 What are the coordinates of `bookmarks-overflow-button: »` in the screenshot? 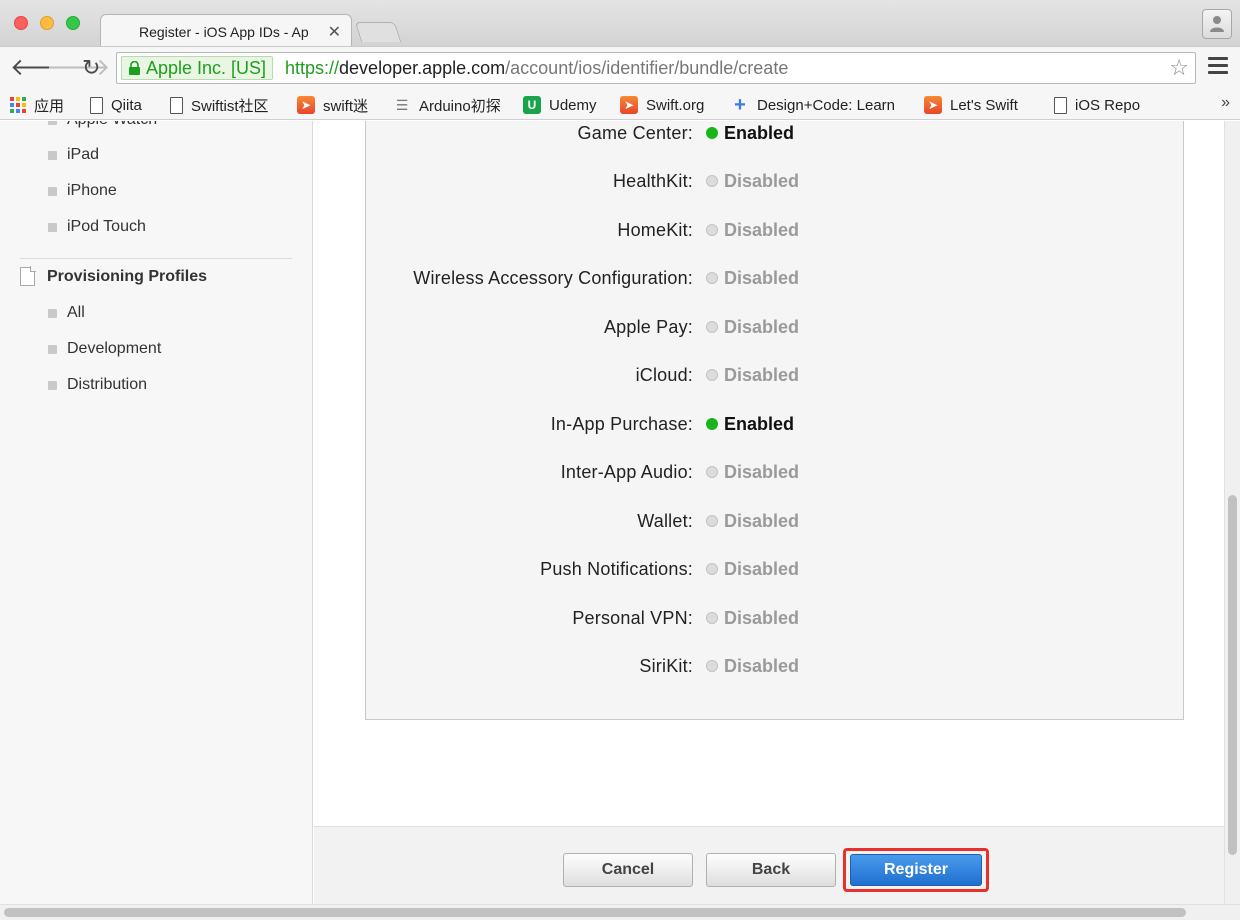 It's located at (1225, 103).